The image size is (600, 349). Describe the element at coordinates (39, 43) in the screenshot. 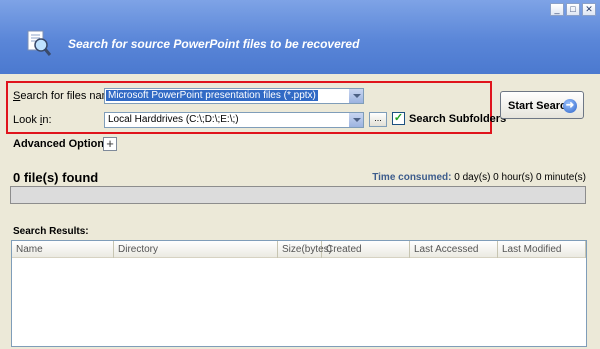

I see `search-document-icon` at that location.